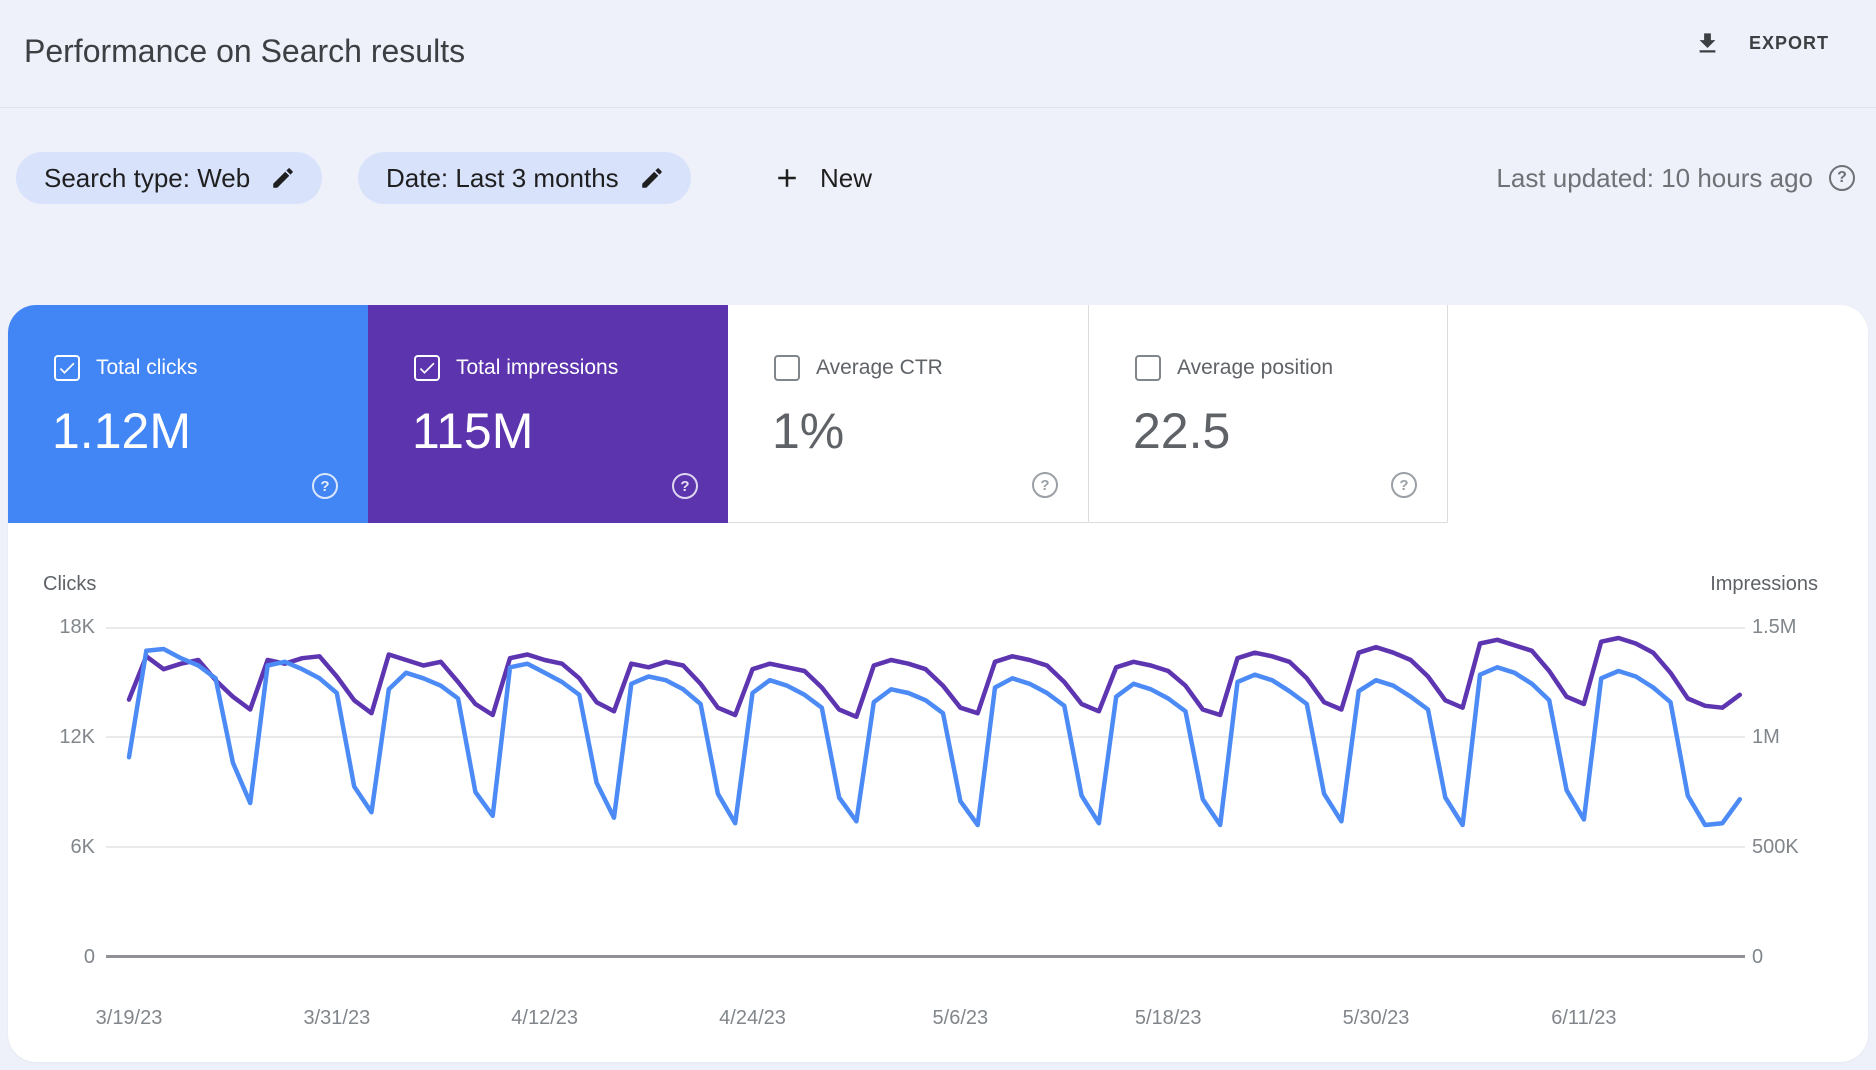  I want to click on total-impressions-card: Total impressions 115M ?, so click(548, 414).